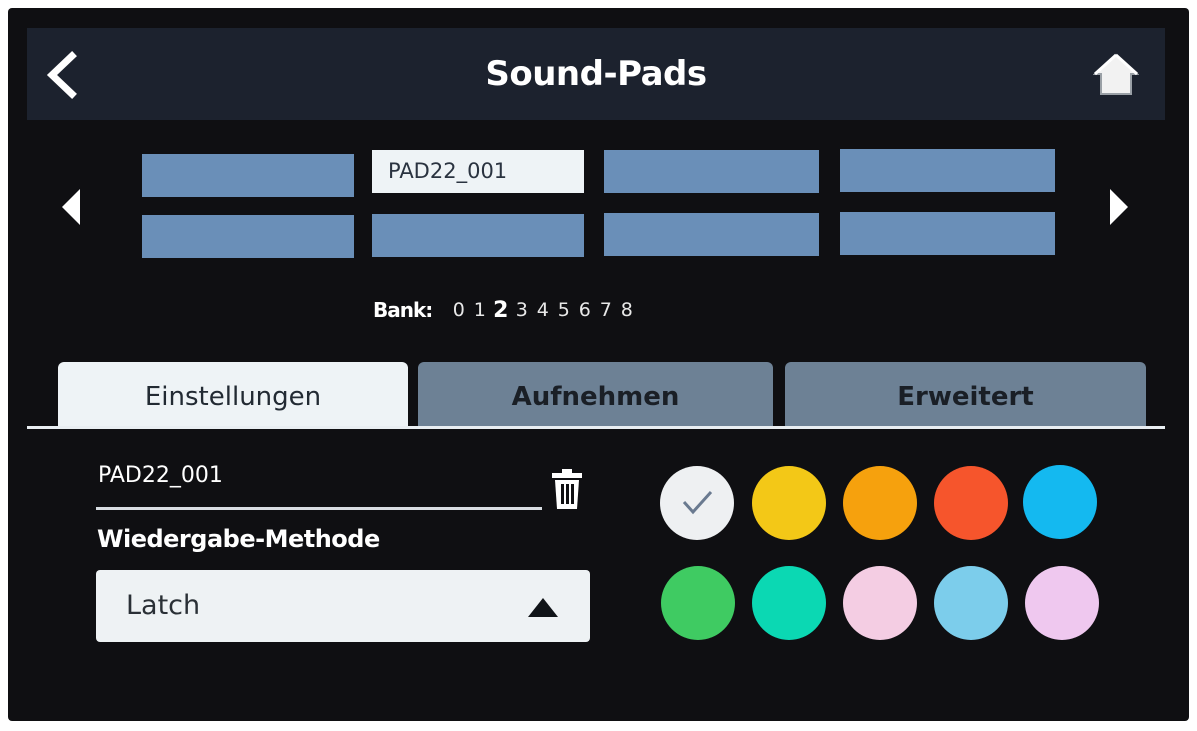 The width and height of the screenshot is (1197, 731). Describe the element at coordinates (403, 310) in the screenshot. I see `bank-label: Bank:` at that location.